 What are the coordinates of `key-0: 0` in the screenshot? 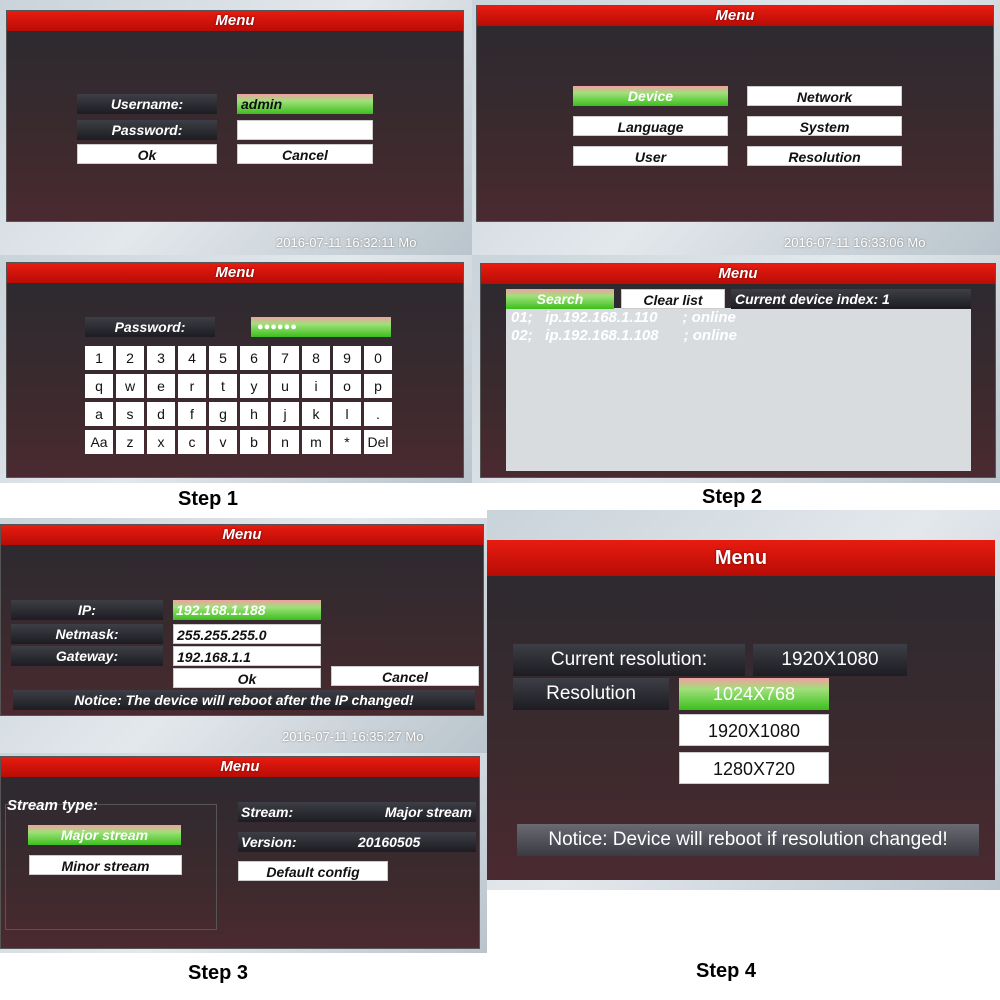 It's located at (378, 358).